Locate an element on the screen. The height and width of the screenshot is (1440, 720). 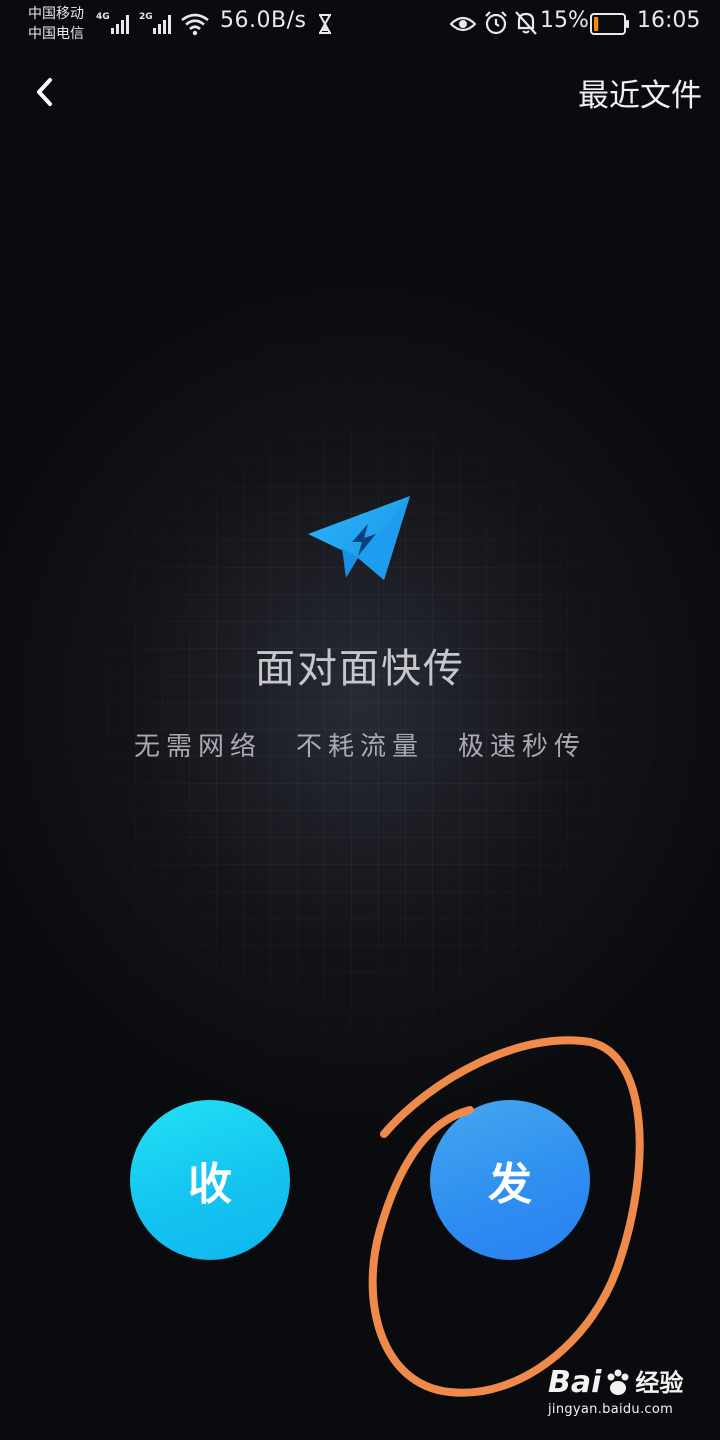
feature-item: 无需网络 is located at coordinates (197, 747).